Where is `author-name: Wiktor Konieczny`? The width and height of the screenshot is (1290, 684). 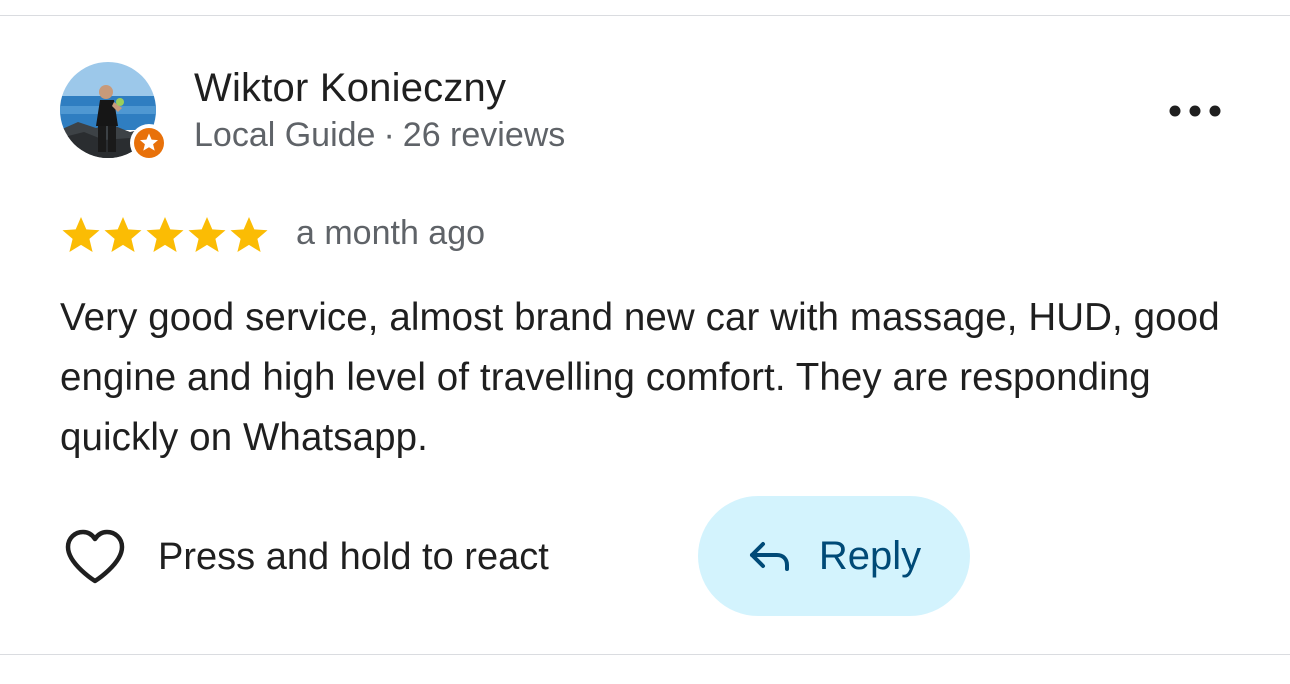
author-name: Wiktor Konieczny is located at coordinates (350, 88).